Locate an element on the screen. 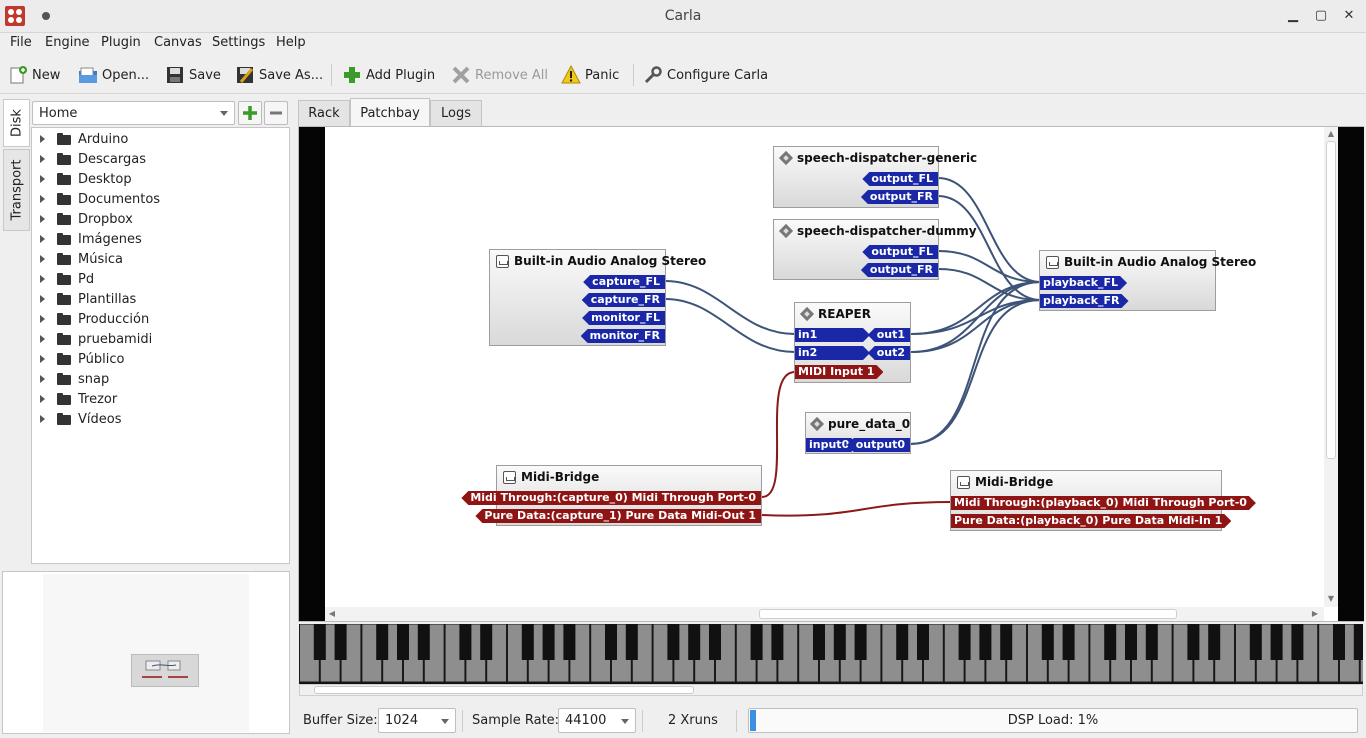 This screenshot has width=1366, height=738. sample-rate-select: 44100 is located at coordinates (597, 720).